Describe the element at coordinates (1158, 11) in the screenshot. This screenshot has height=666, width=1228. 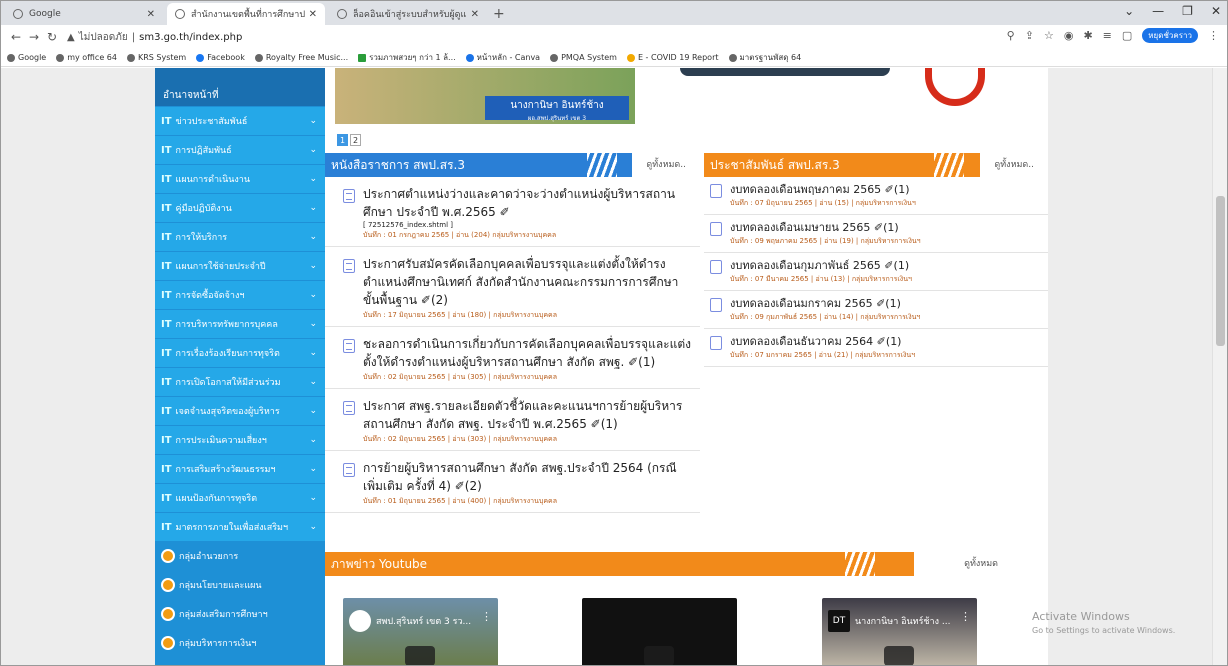
I see `minimize-icon: —` at that location.